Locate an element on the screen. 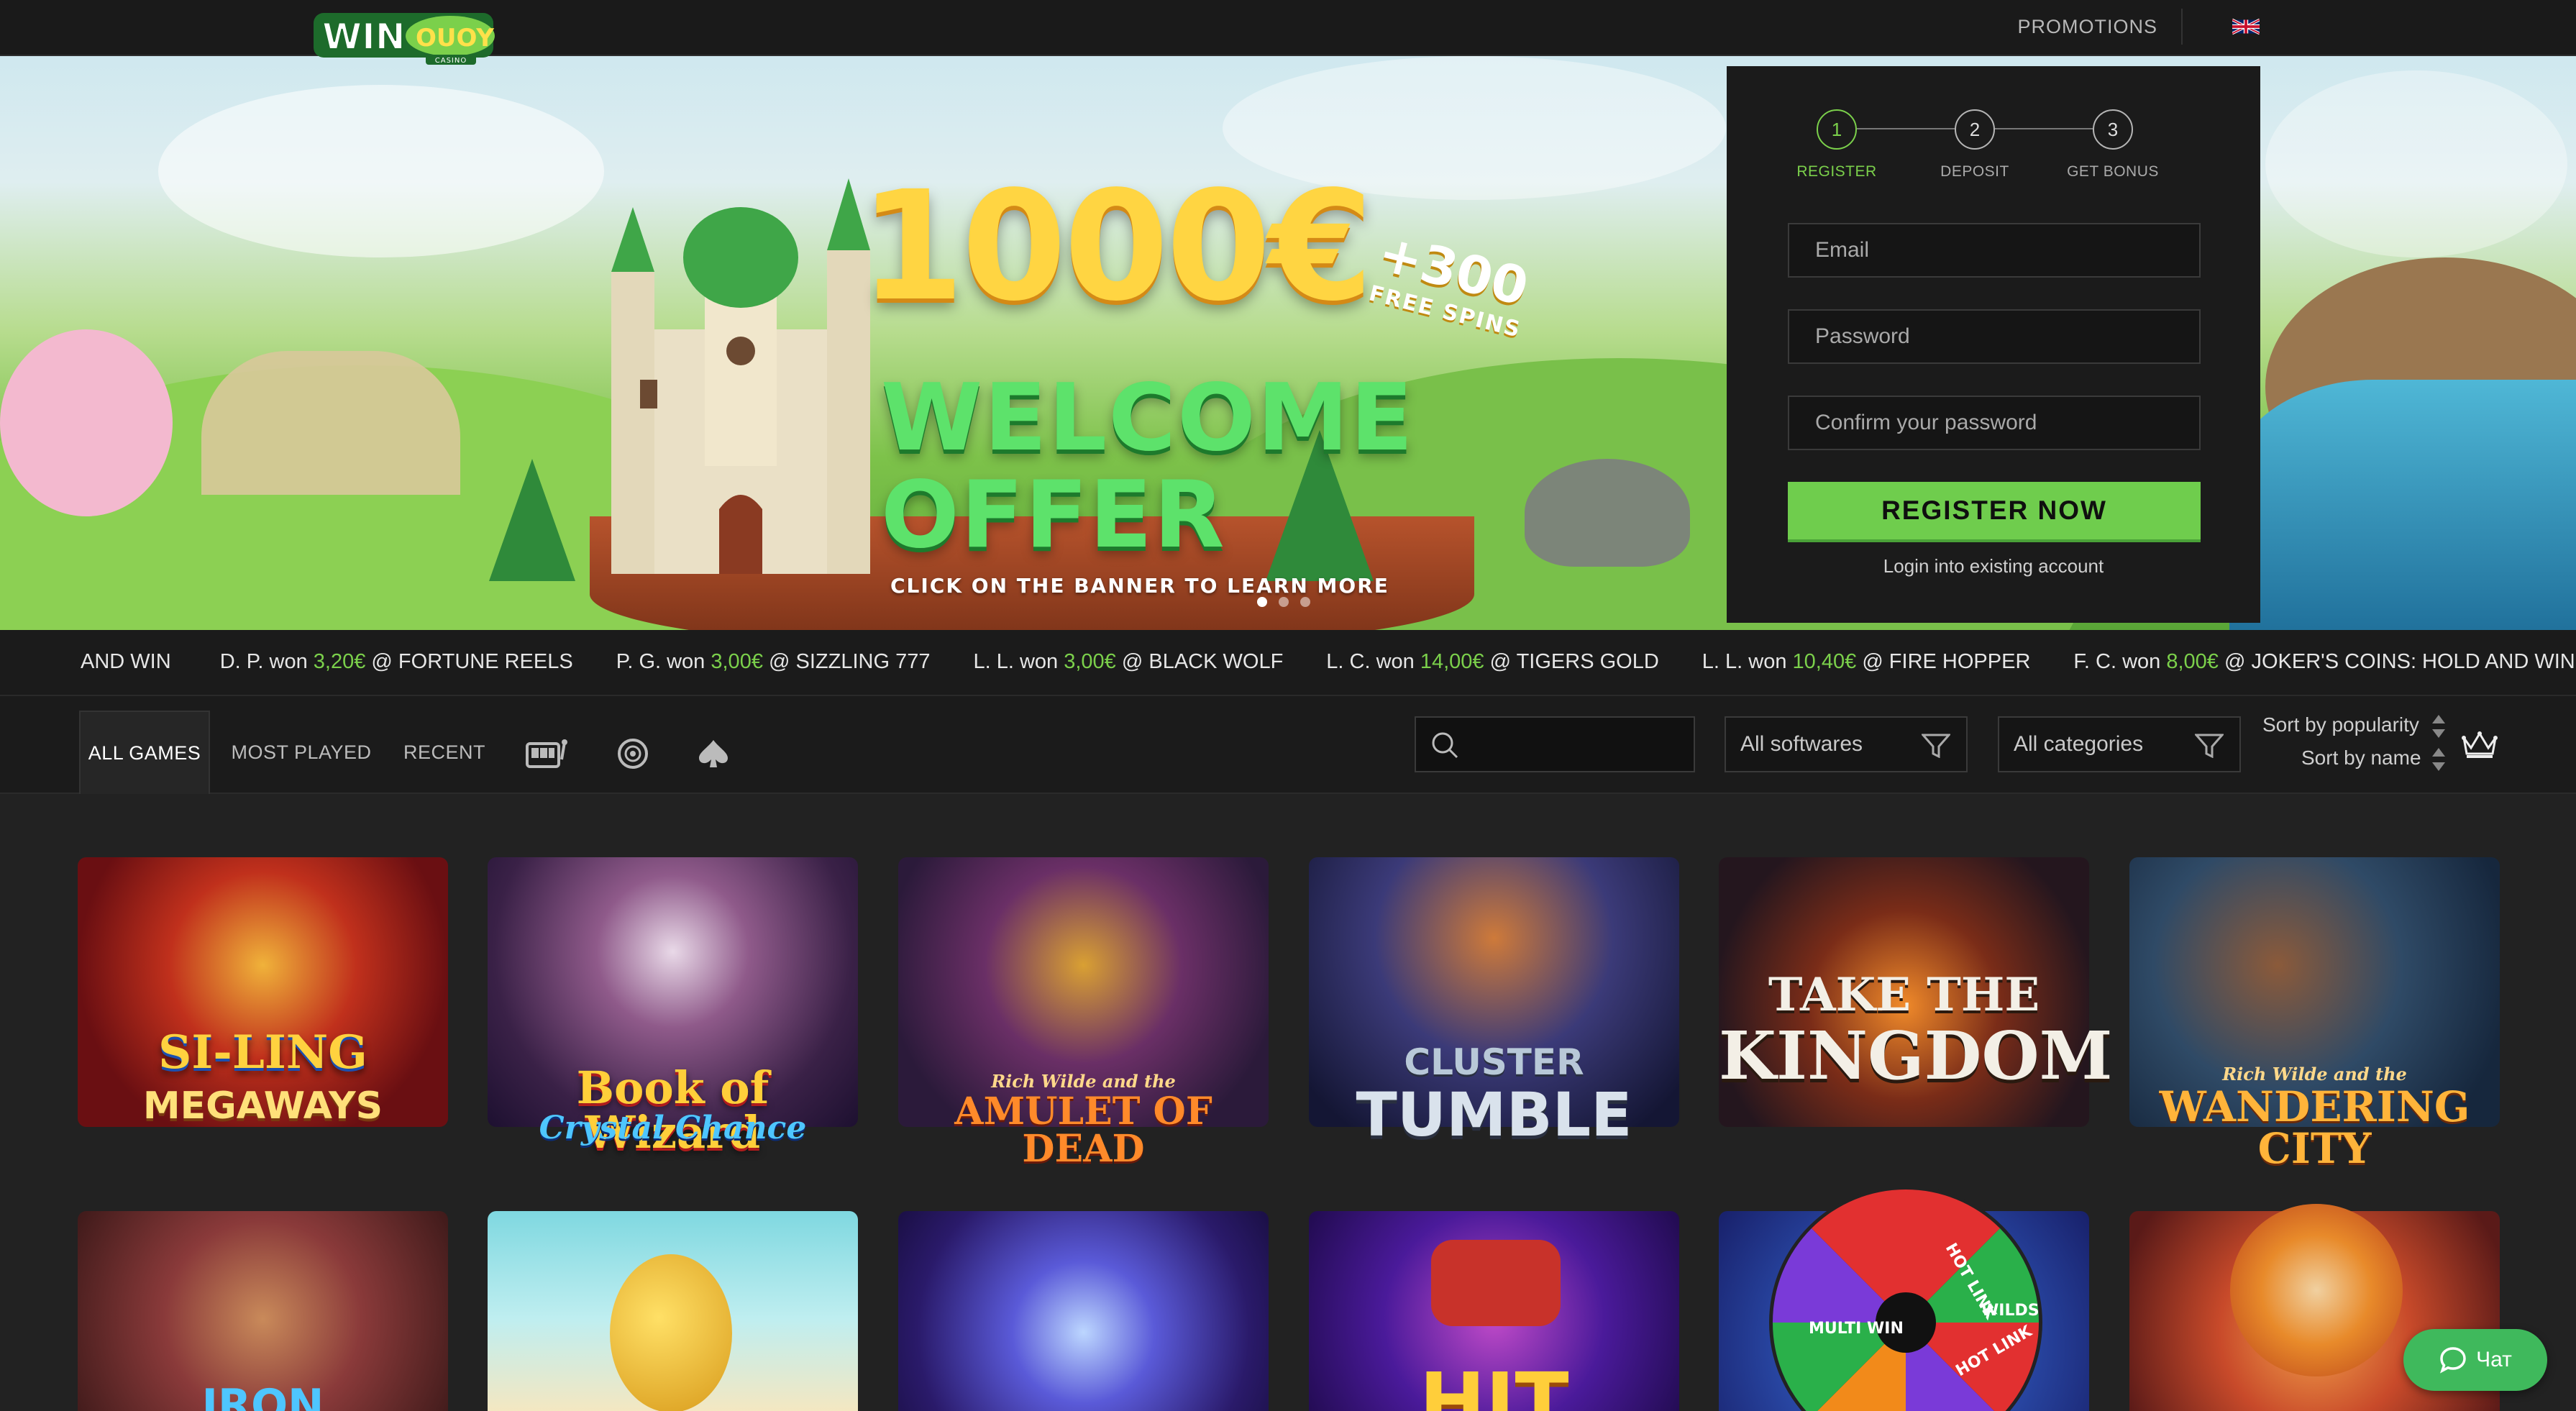  ruins is located at coordinates (330, 423).